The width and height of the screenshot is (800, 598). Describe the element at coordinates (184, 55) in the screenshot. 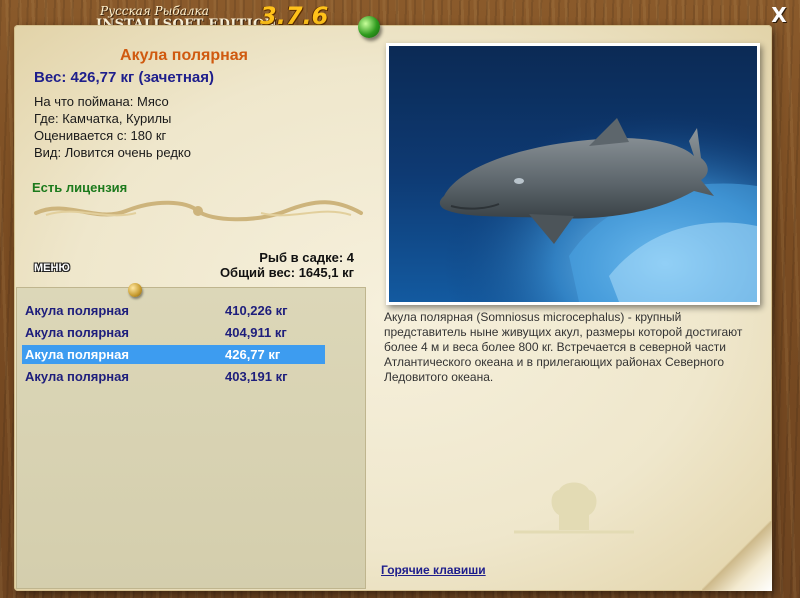

I see `fish-title: Акула полярная` at that location.